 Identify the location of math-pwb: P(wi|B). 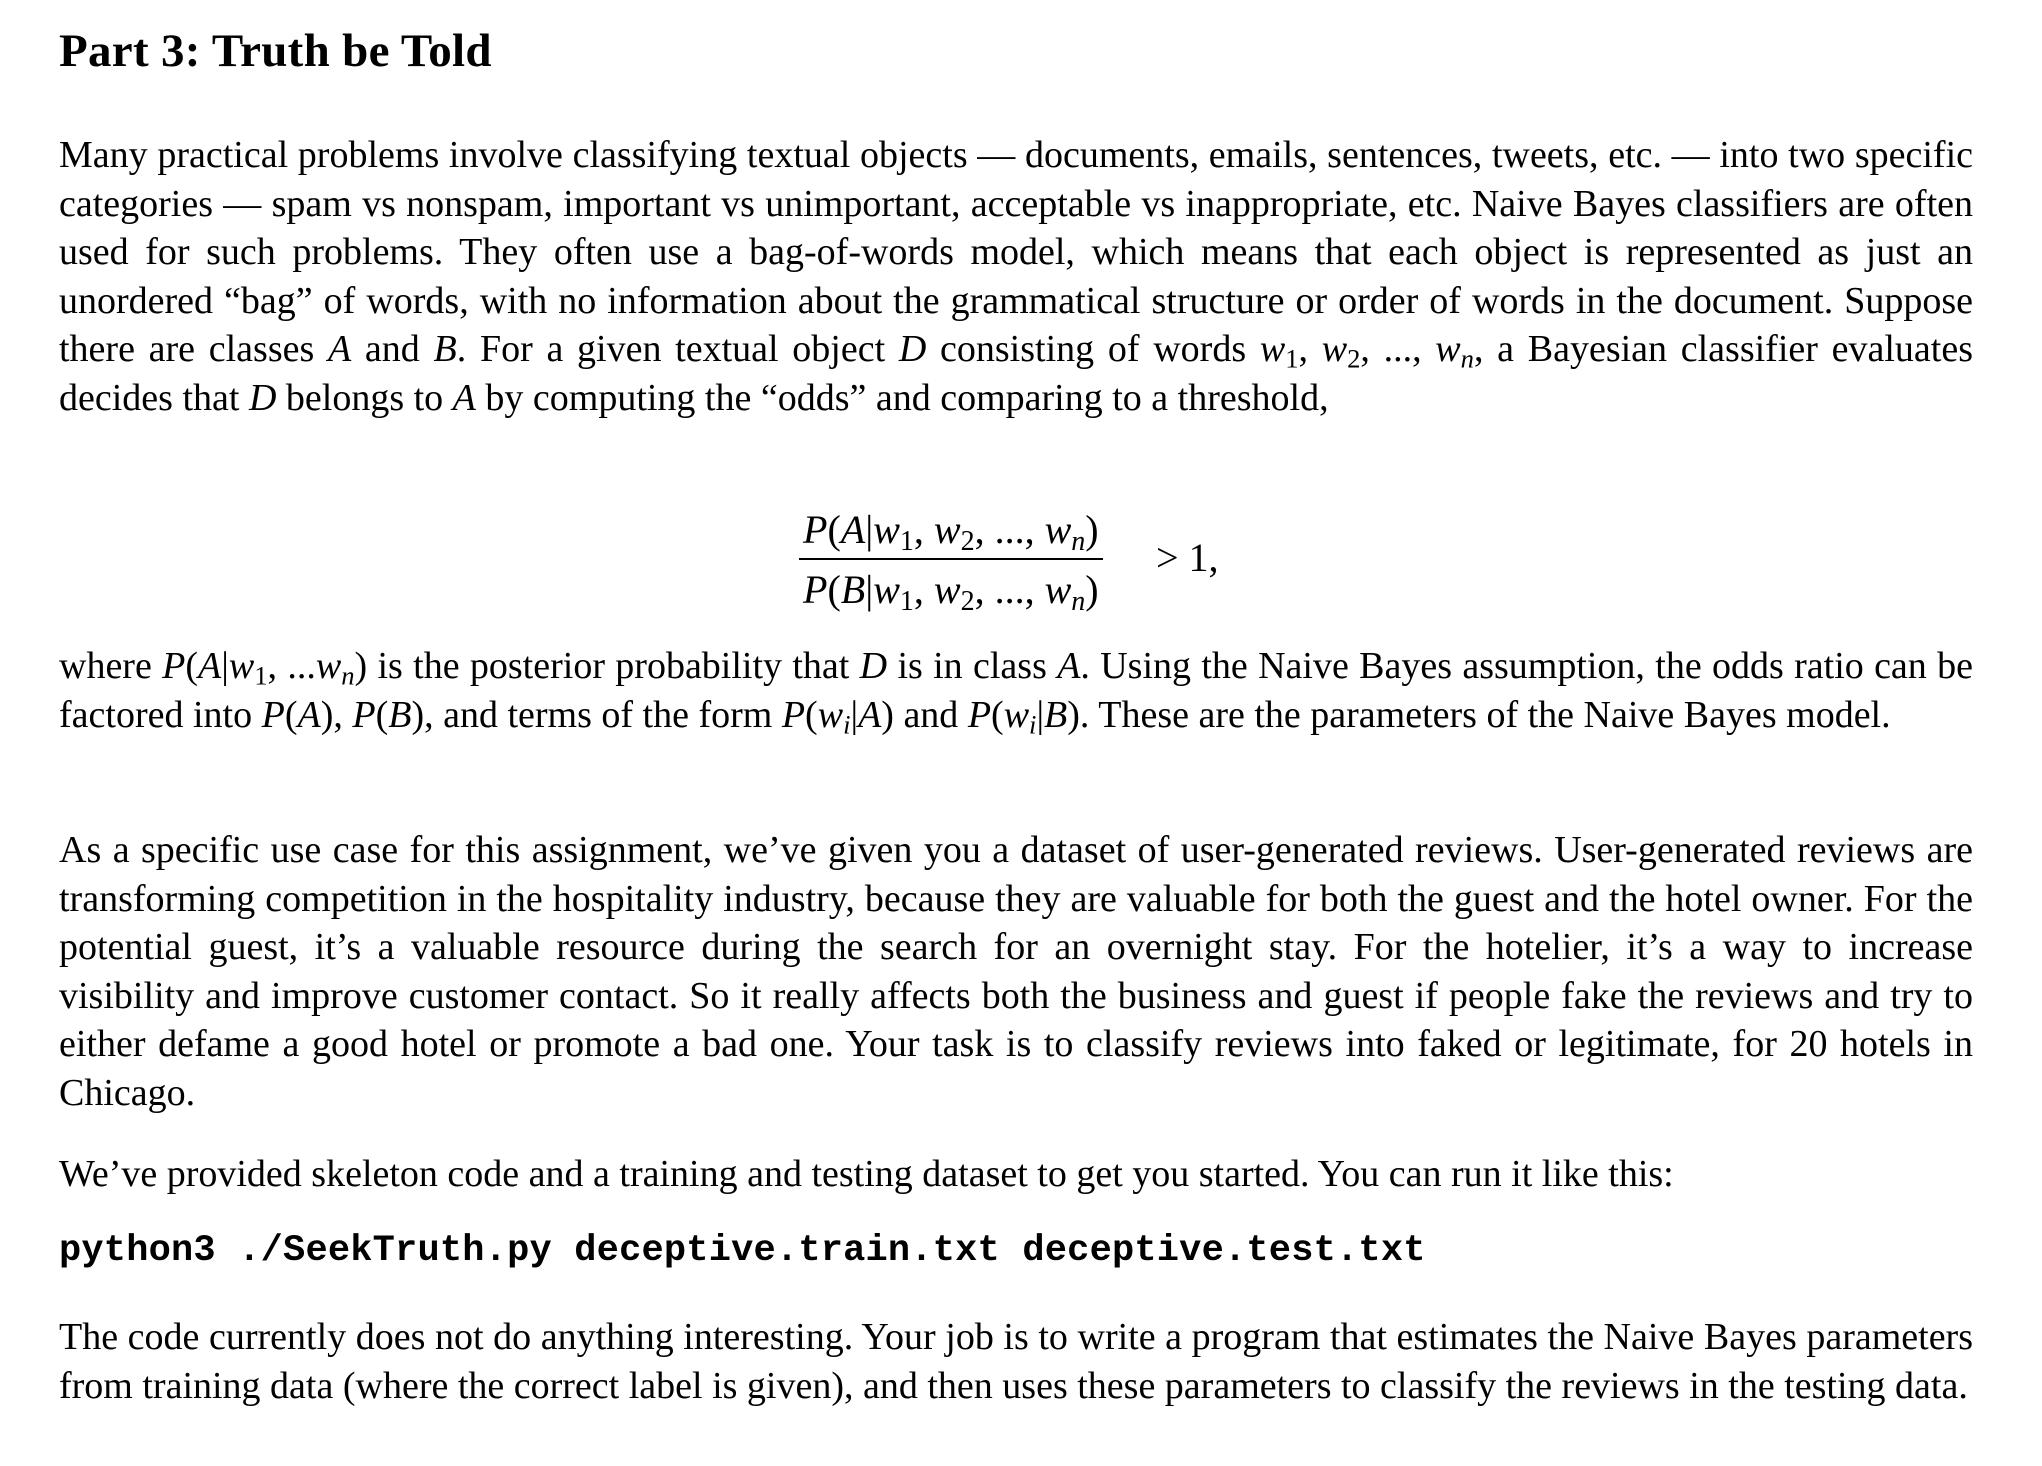
(1023, 716).